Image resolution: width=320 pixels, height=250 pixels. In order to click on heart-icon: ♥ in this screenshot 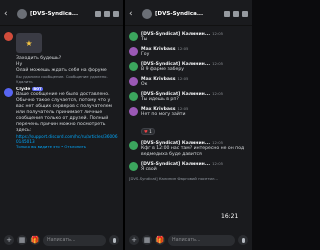, I will do `click(146, 131)`.